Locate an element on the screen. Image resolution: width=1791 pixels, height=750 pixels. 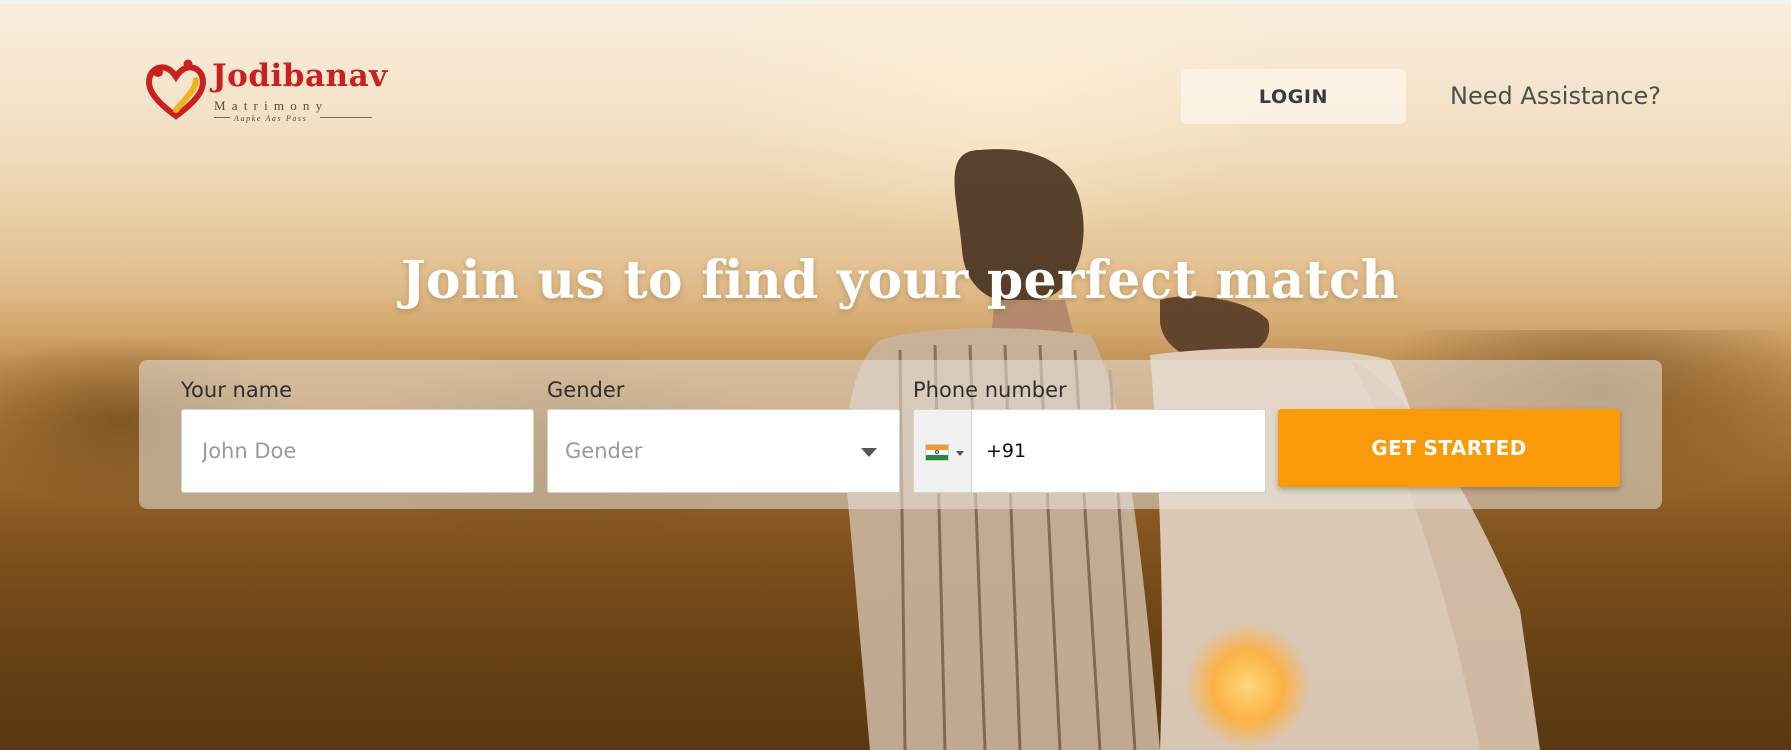
gender-label: Gender is located at coordinates (586, 390).